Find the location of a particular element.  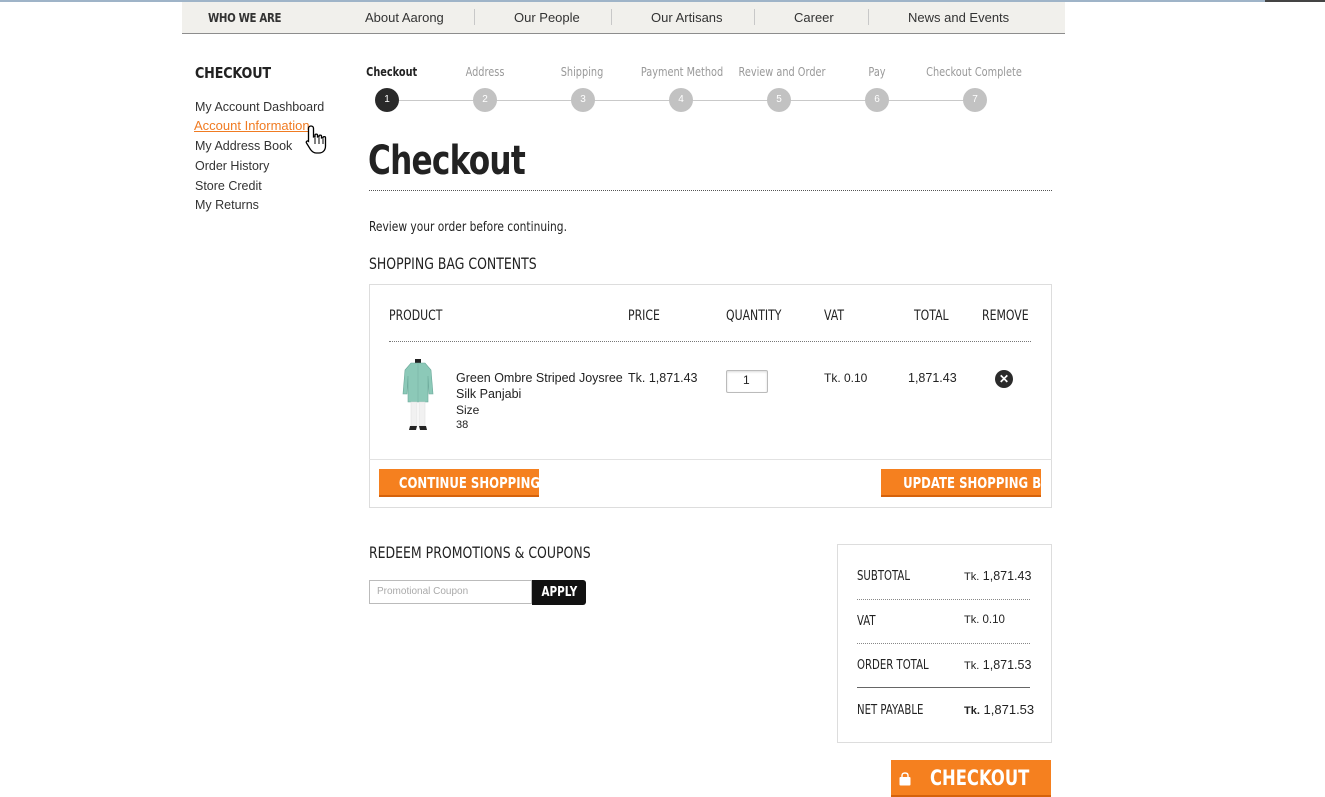

close-icon: ✕ is located at coordinates (1004, 379).